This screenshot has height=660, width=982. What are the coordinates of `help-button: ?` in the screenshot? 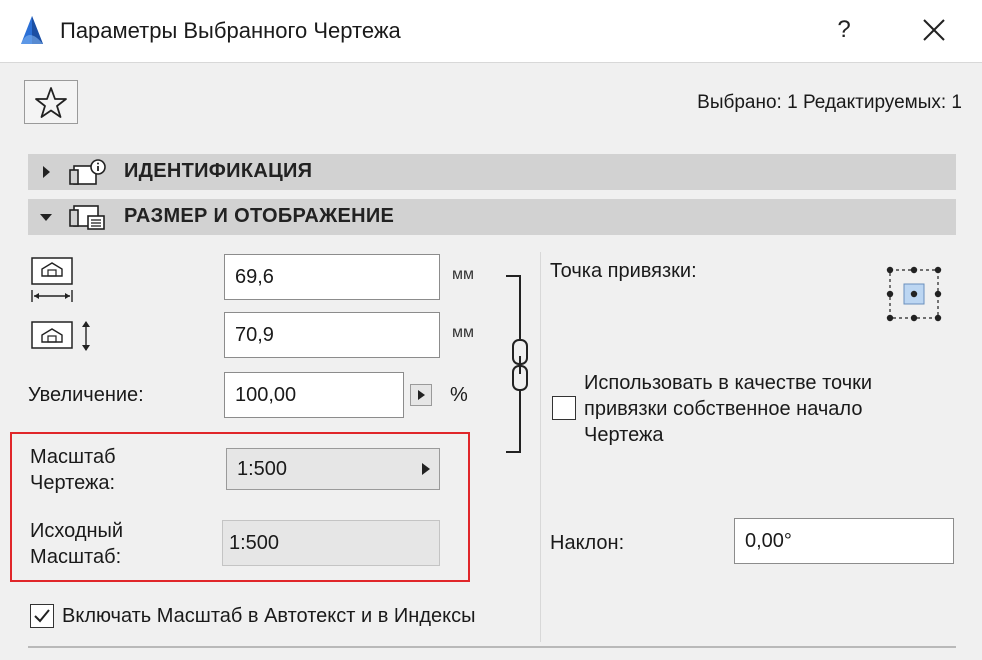 It's located at (844, 30).